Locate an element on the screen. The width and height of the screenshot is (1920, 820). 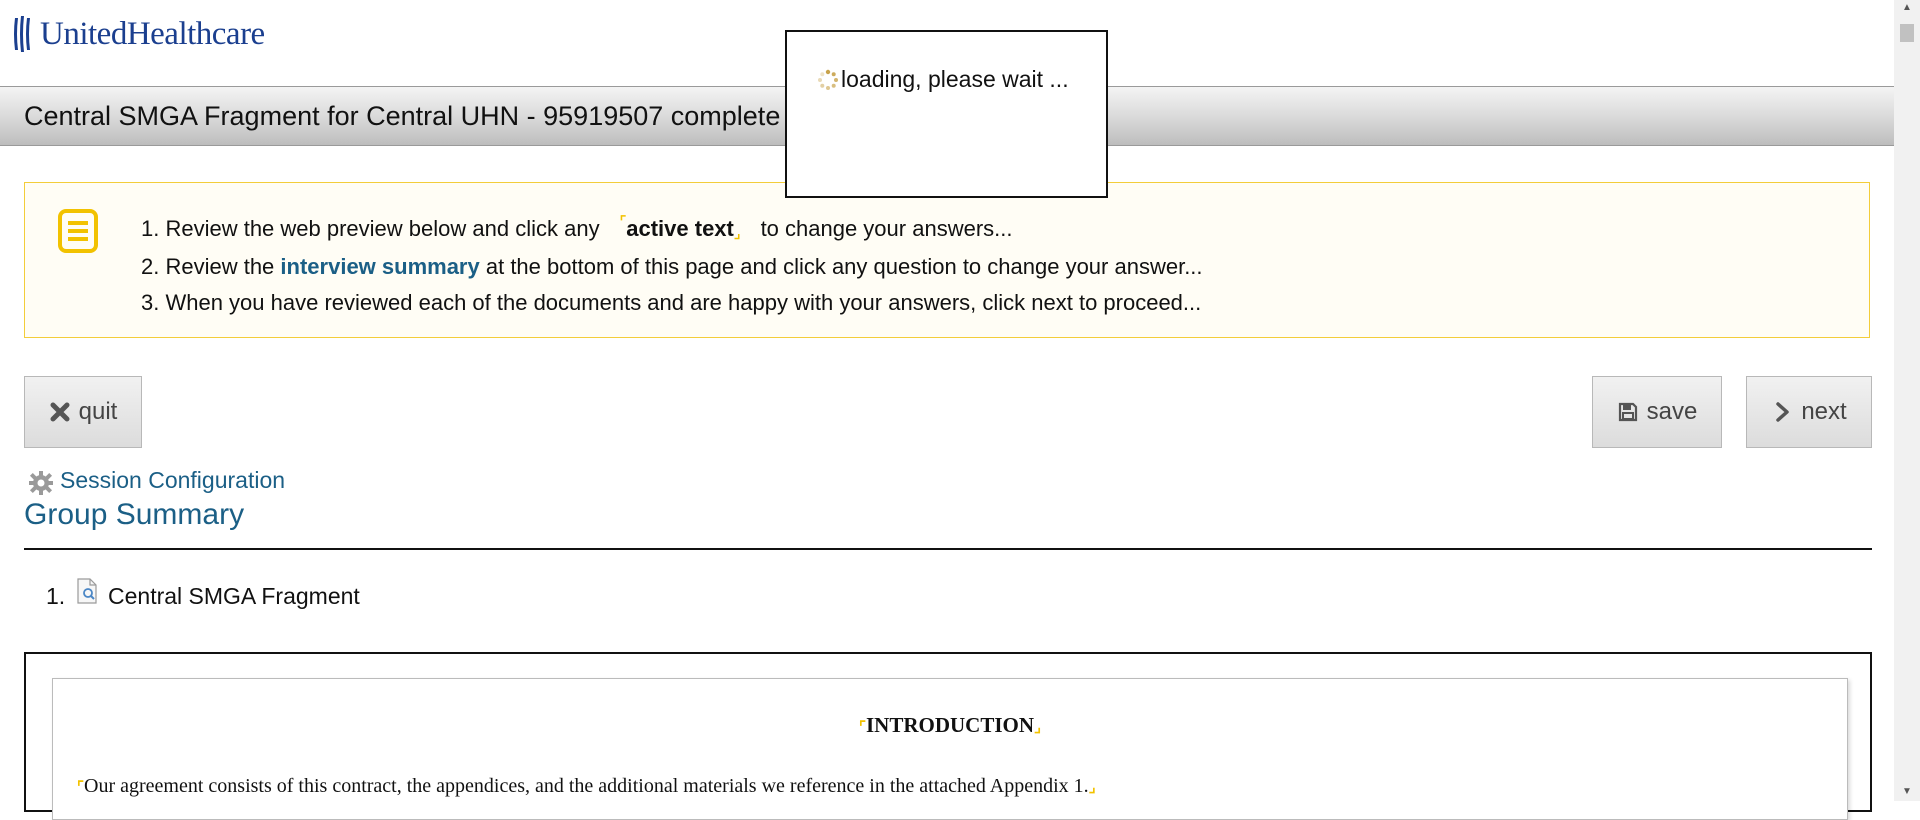
session-configuration-label: Session Configuration is located at coordinates (173, 479).